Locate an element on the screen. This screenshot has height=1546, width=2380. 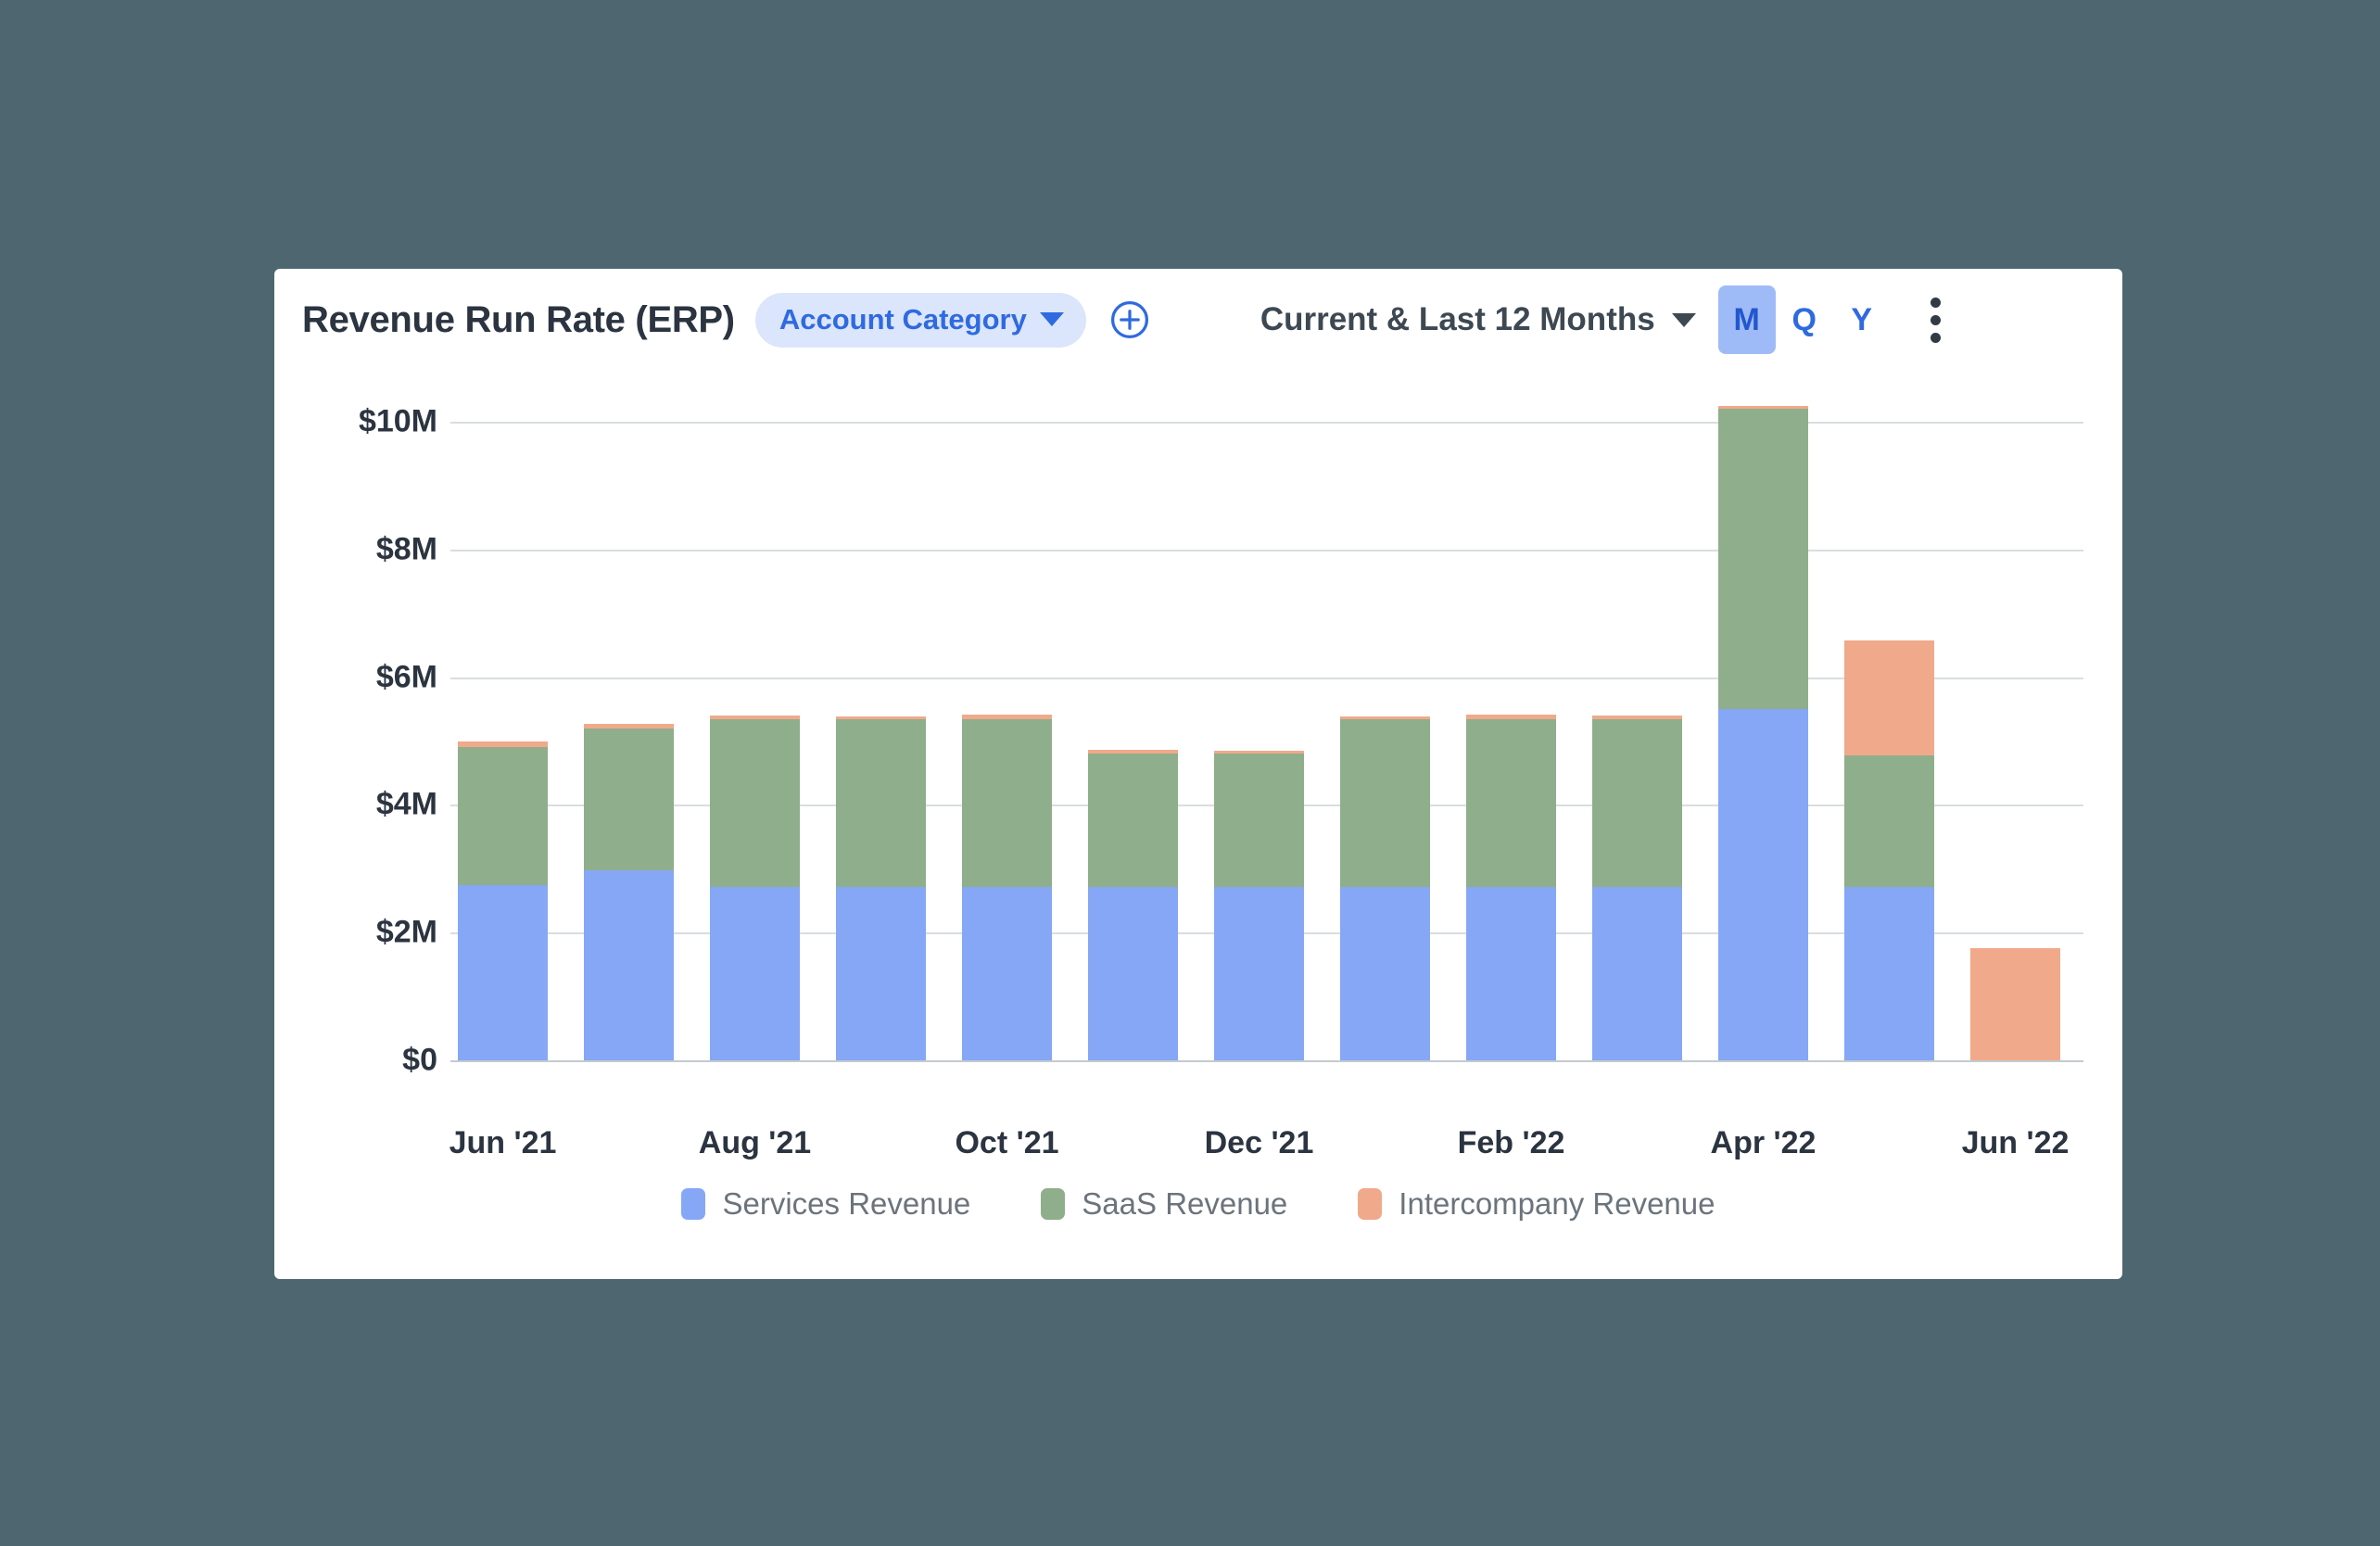
granularity-label-m: M is located at coordinates (1746, 319).